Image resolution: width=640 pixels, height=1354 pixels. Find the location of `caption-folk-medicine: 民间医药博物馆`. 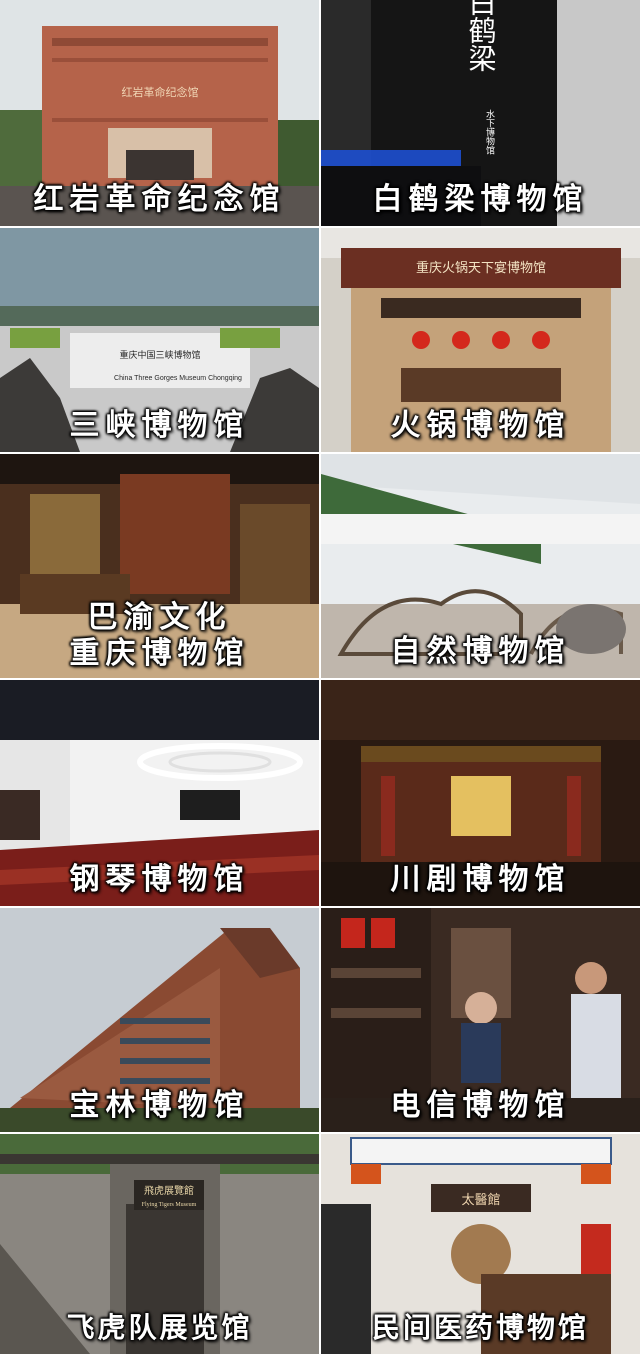

caption-folk-medicine: 民间医药博物馆 is located at coordinates (480, 1327).